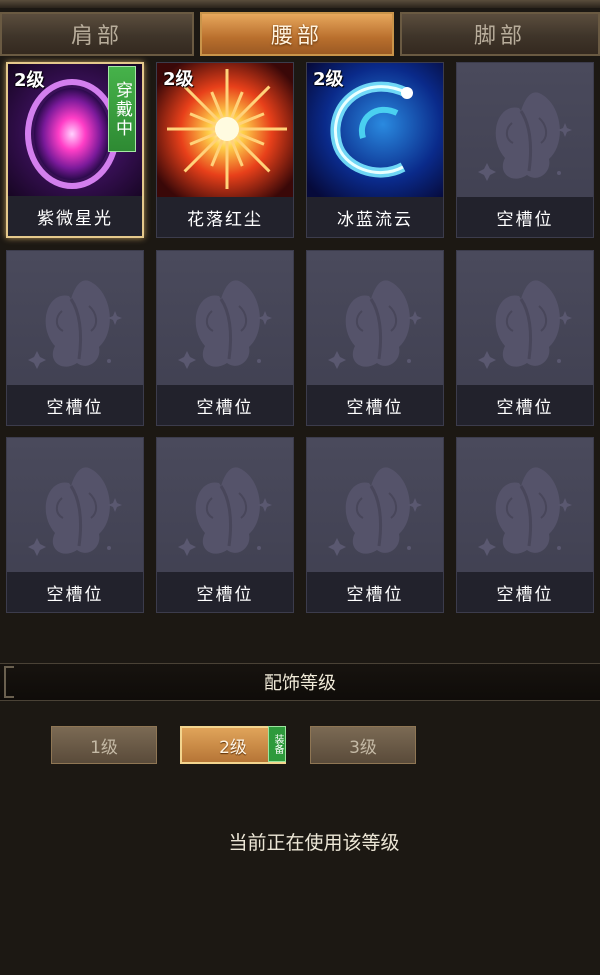 The image size is (600, 975). What do you see at coordinates (104, 745) in the screenshot?
I see `level-1-button: 1级` at bounding box center [104, 745].